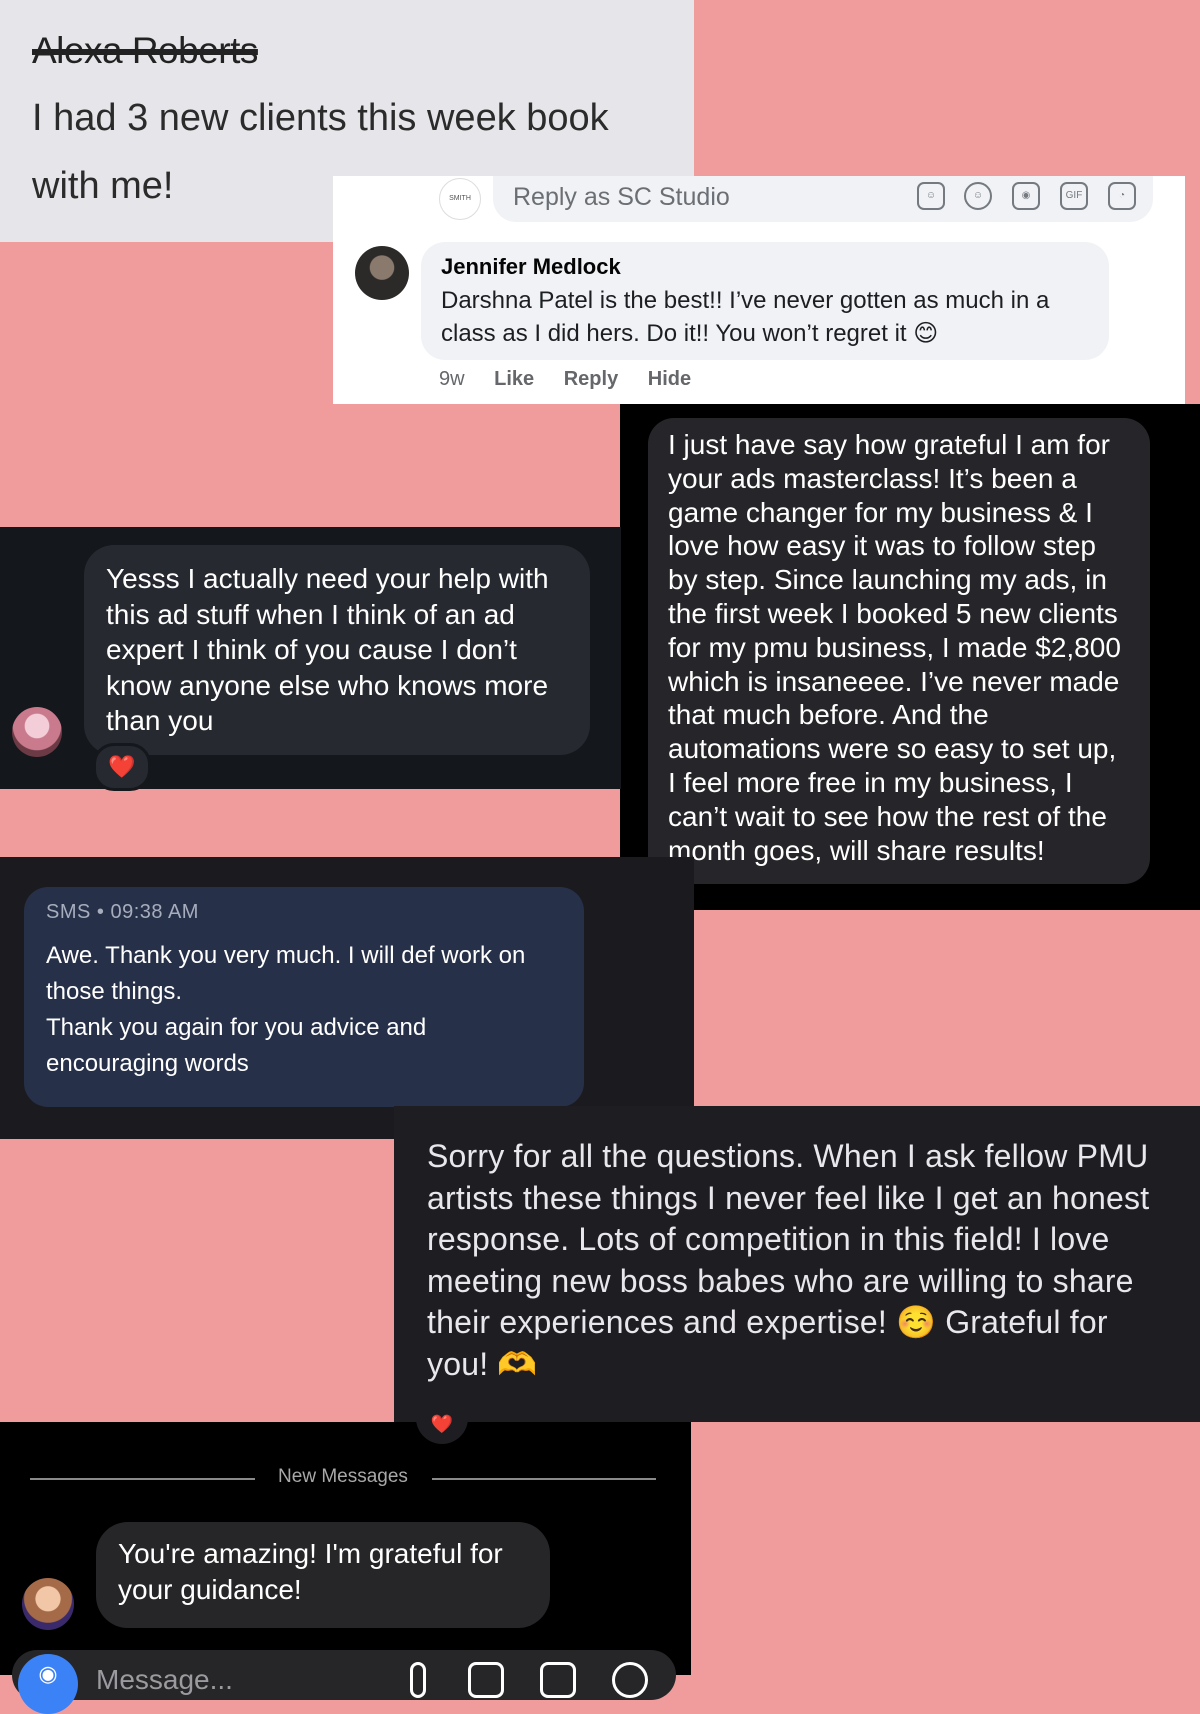 The width and height of the screenshot is (1200, 1714). Describe the element at coordinates (142, 1479) in the screenshot. I see `divider-line-left` at that location.